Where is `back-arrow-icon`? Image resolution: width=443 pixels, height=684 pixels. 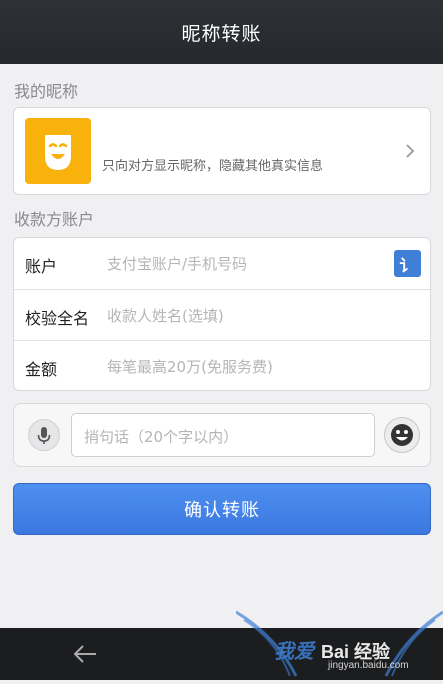 back-arrow-icon is located at coordinates (85, 654).